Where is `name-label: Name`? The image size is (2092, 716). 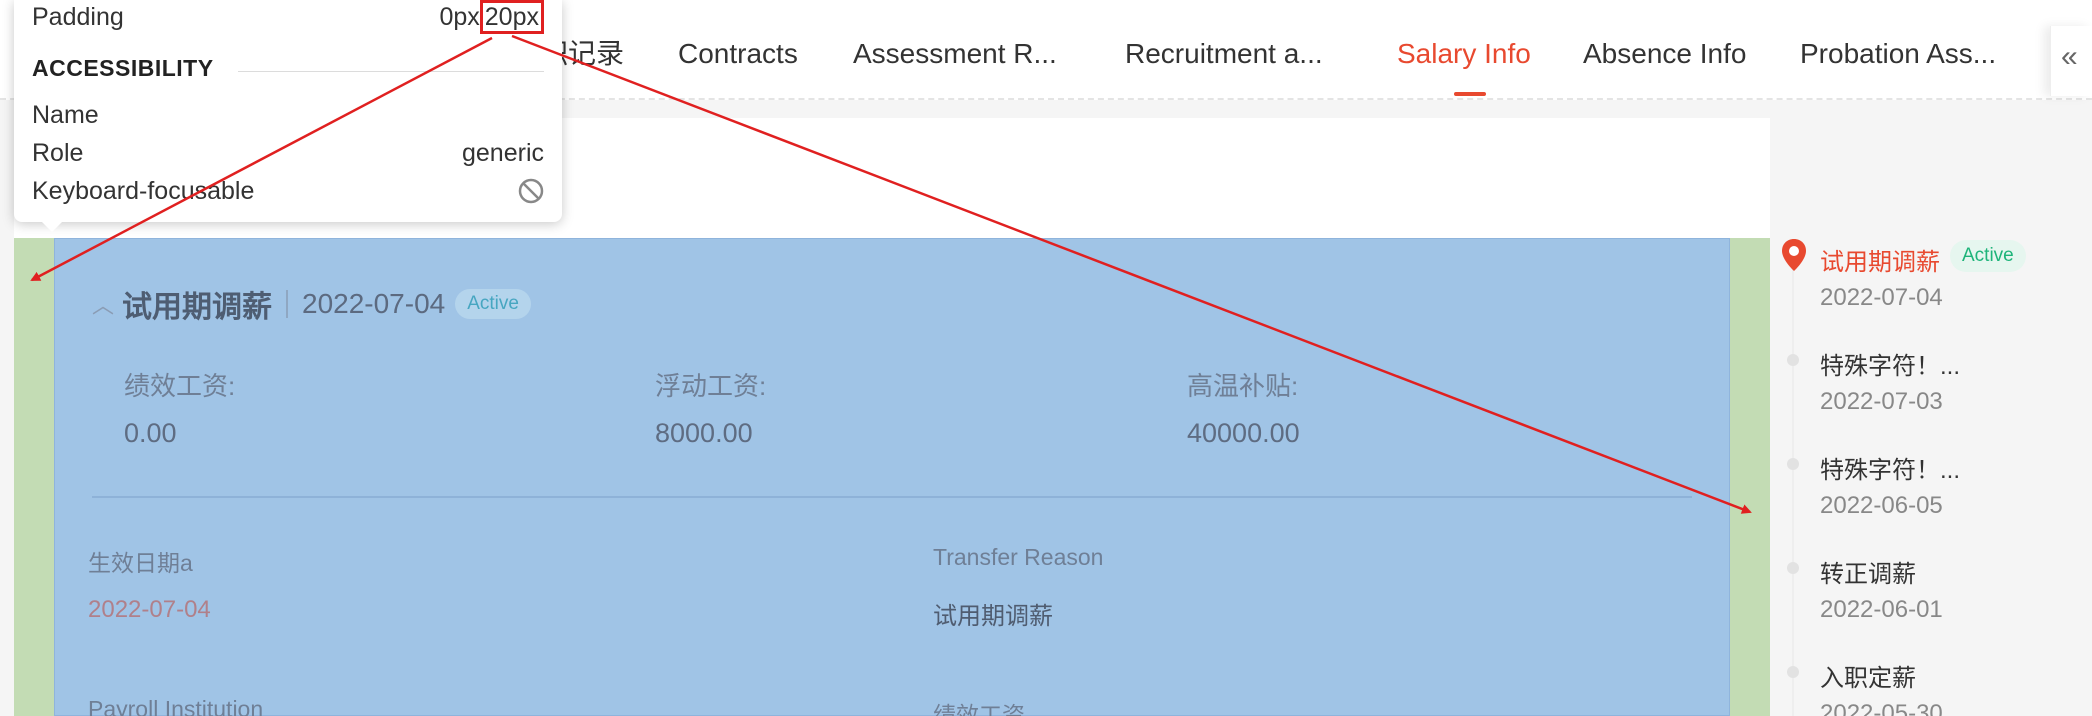
name-label: Name is located at coordinates (65, 115).